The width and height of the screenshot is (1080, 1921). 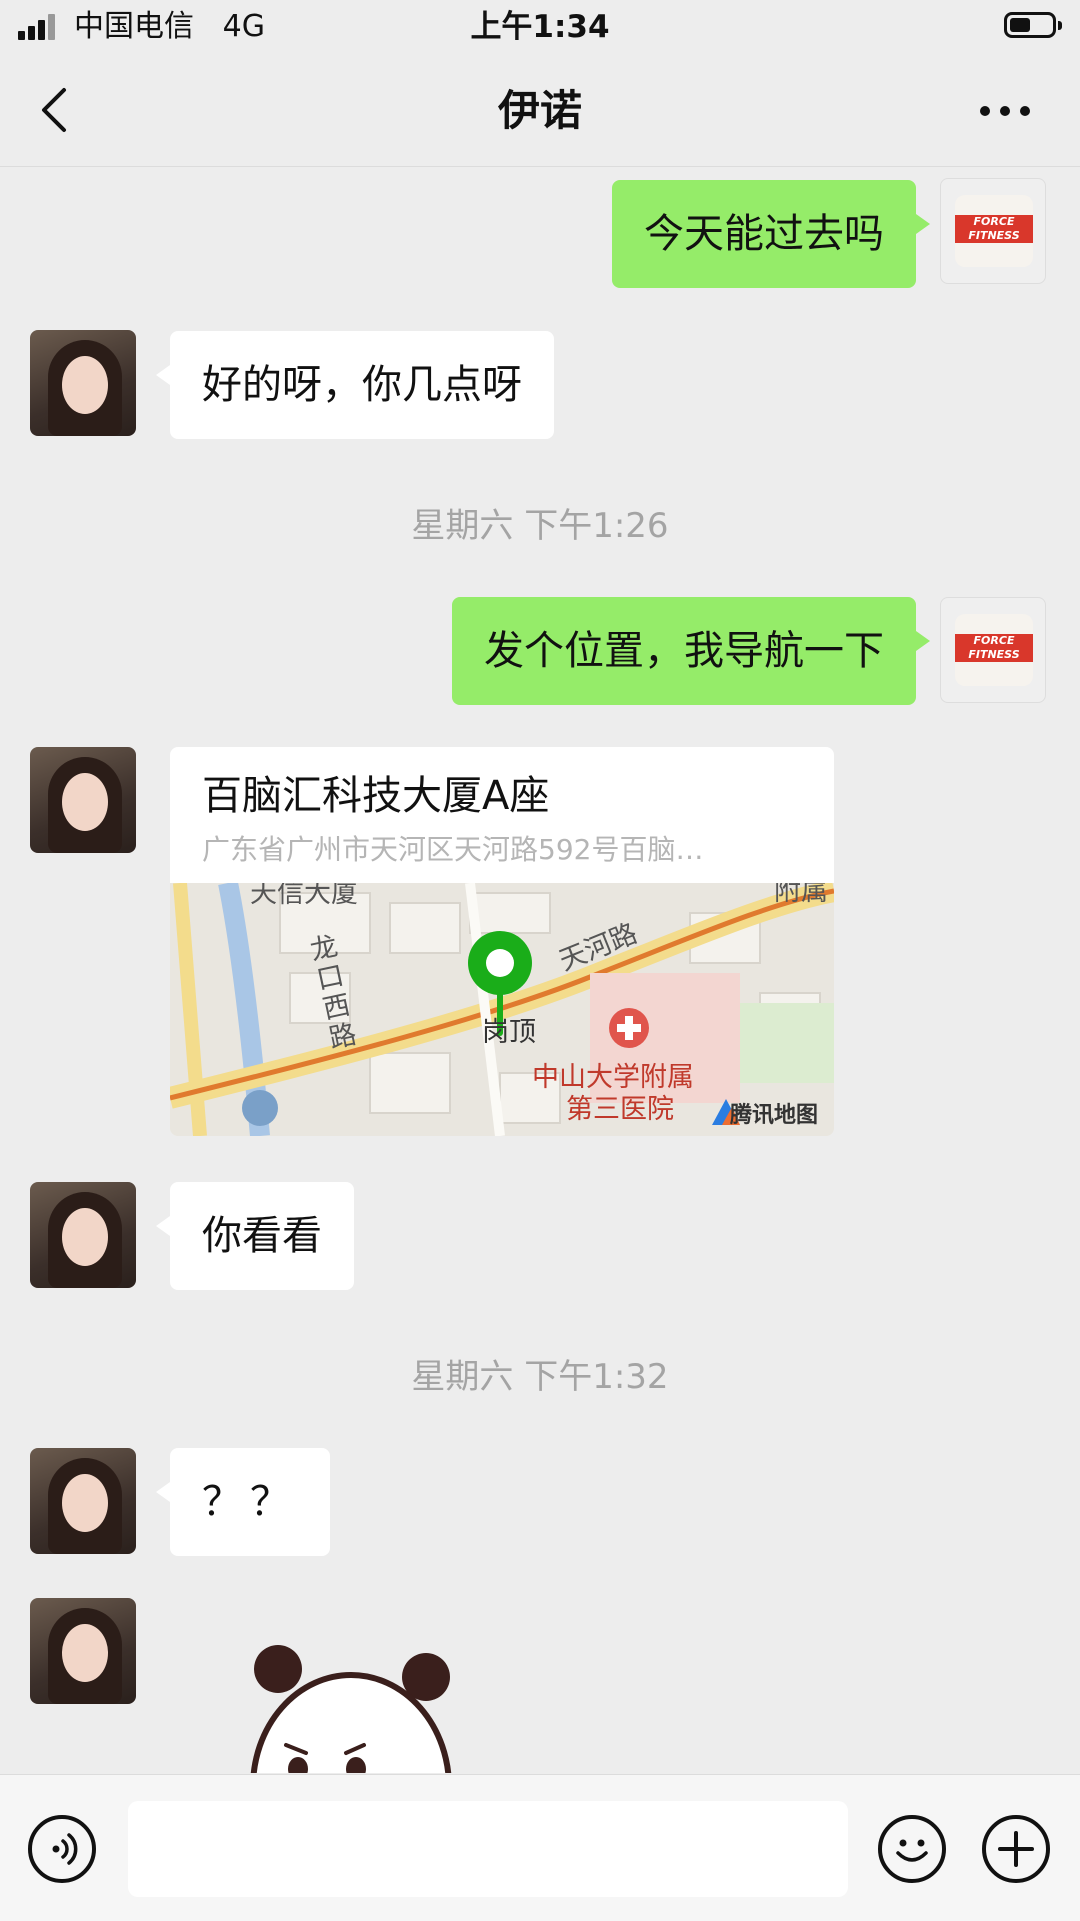 I want to click on timestamp: 星期六 下午1:26, so click(x=540, y=526).